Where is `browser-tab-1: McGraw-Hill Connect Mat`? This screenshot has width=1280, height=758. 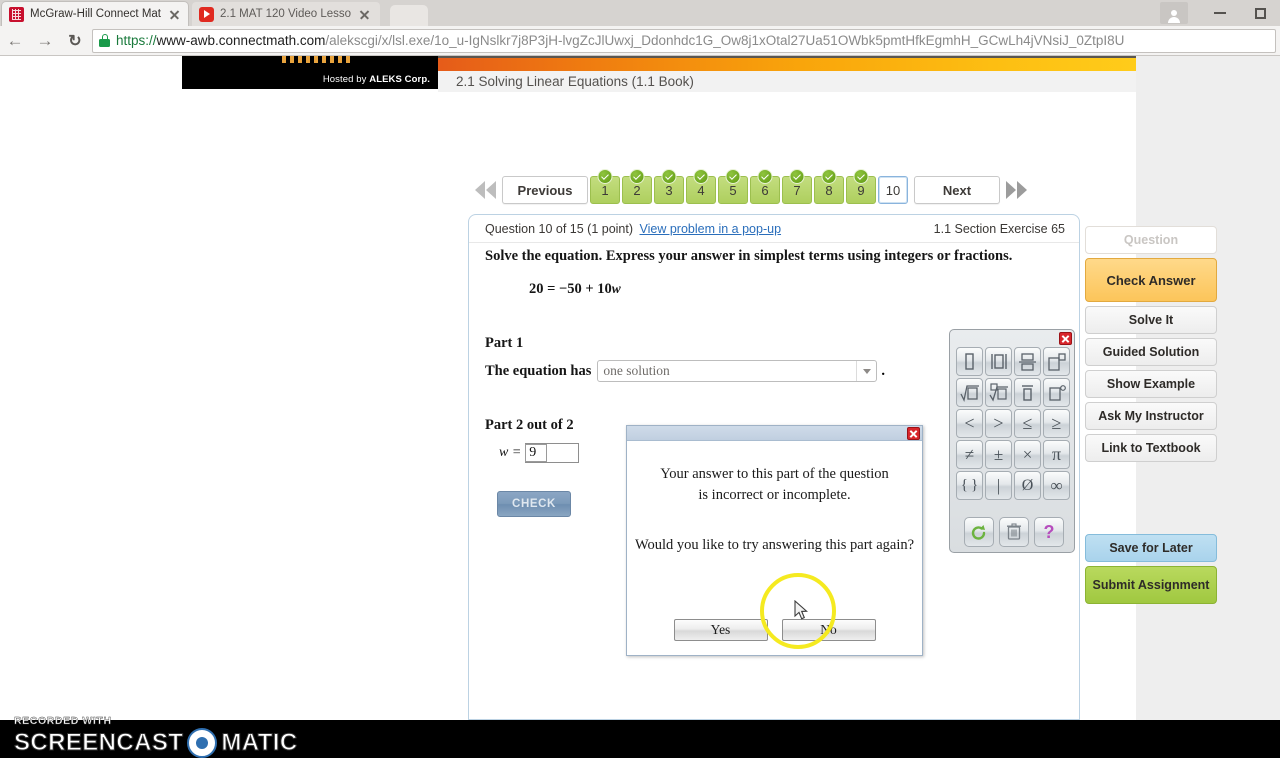
browser-tab-1: McGraw-Hill Connect Mat is located at coordinates (95, 14).